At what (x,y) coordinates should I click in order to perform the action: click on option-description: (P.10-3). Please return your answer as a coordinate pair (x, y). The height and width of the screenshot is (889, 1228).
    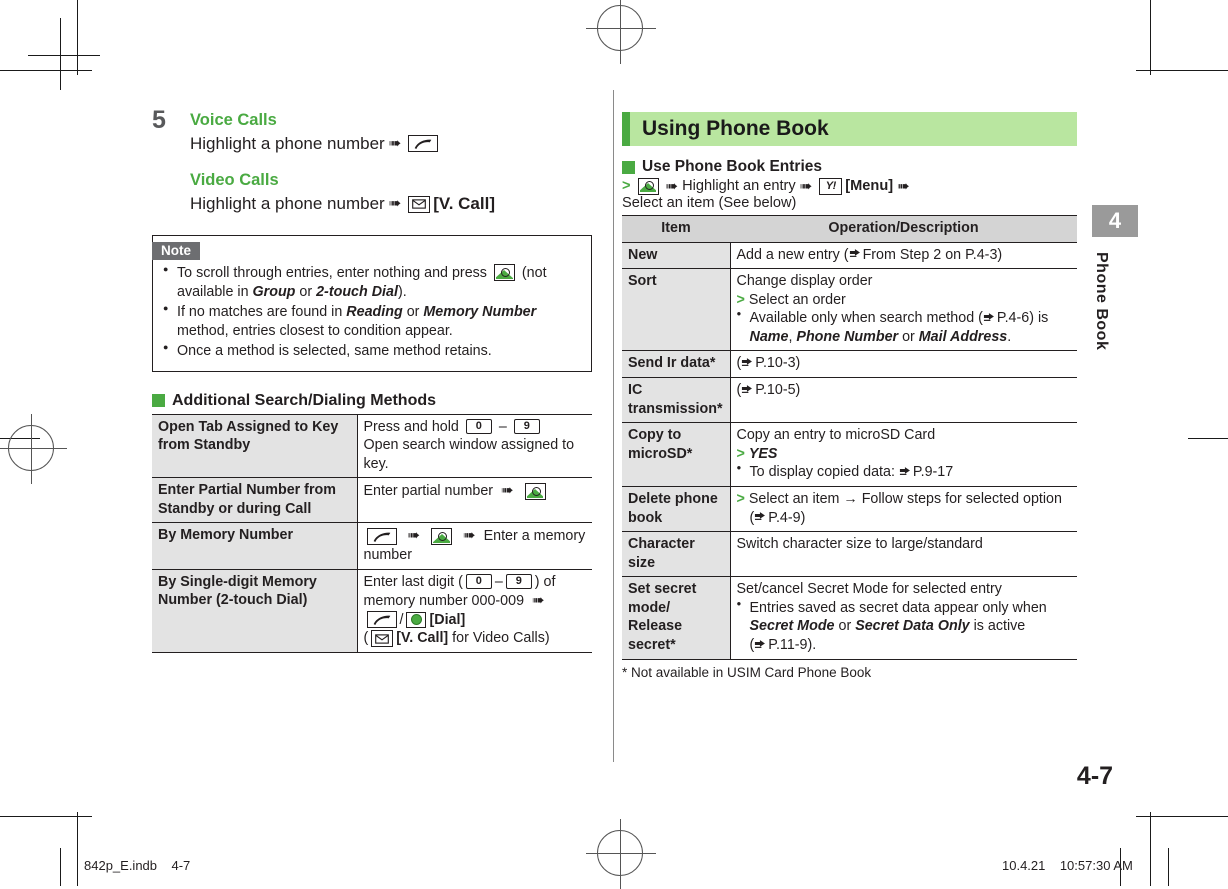
    Looking at the image, I should click on (903, 364).